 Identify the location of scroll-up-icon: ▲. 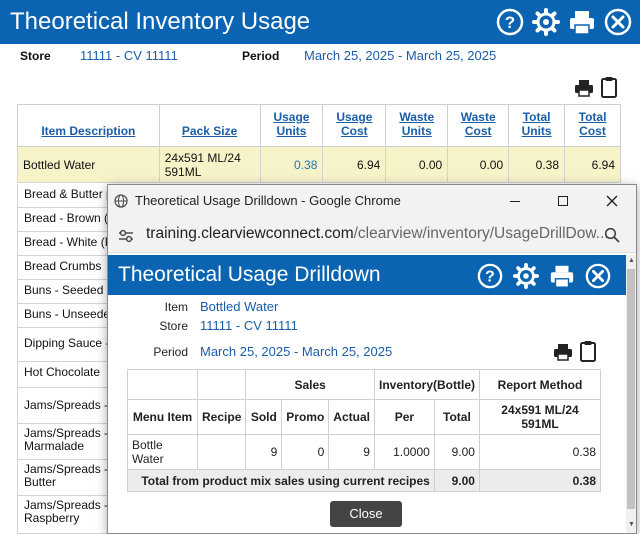
(631, 260).